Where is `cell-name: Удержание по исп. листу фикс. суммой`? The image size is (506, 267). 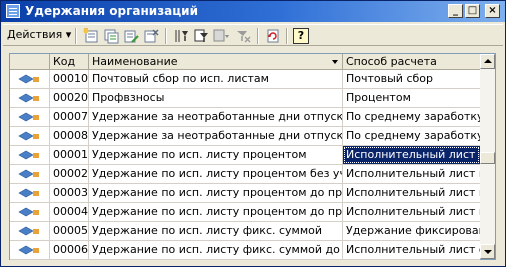 cell-name: Удержание по исп. листу фикс. суммой is located at coordinates (216, 231).